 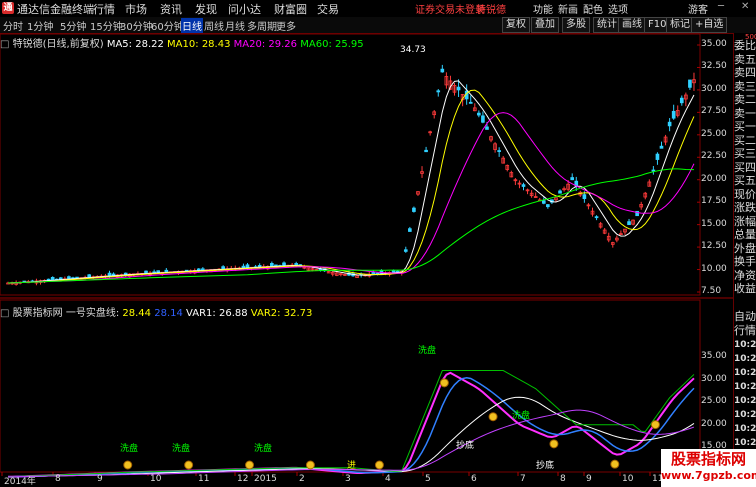 I want to click on annotation-xipan-2: 洗盘, so click(x=521, y=416).